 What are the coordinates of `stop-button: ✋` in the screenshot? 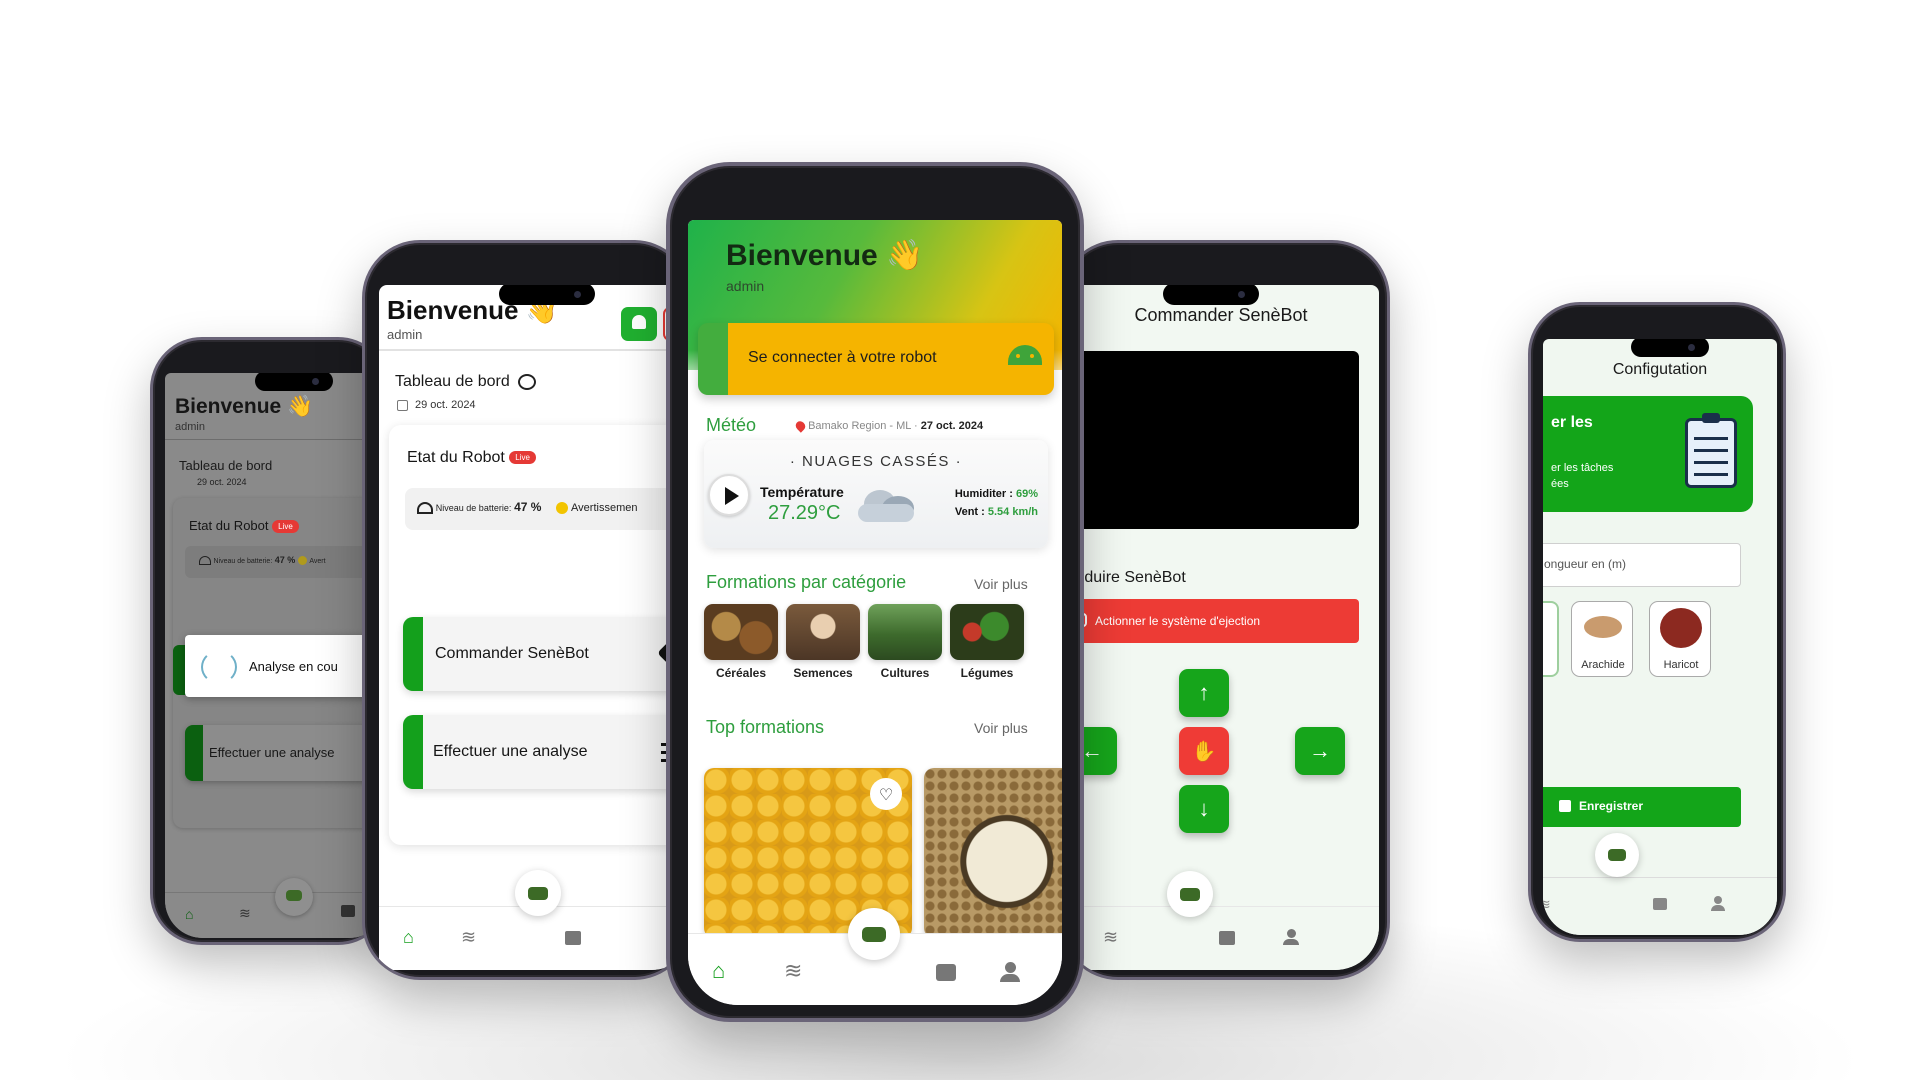 It's located at (1204, 751).